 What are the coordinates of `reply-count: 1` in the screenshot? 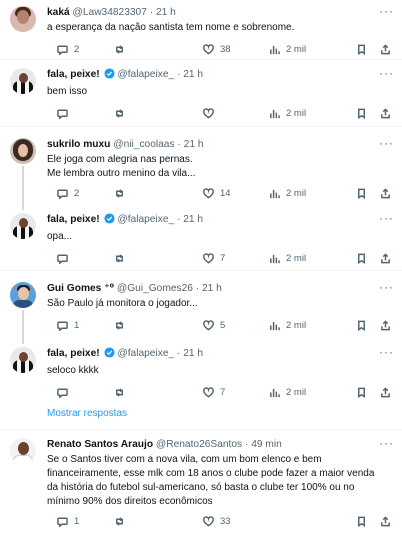 It's located at (77, 325).